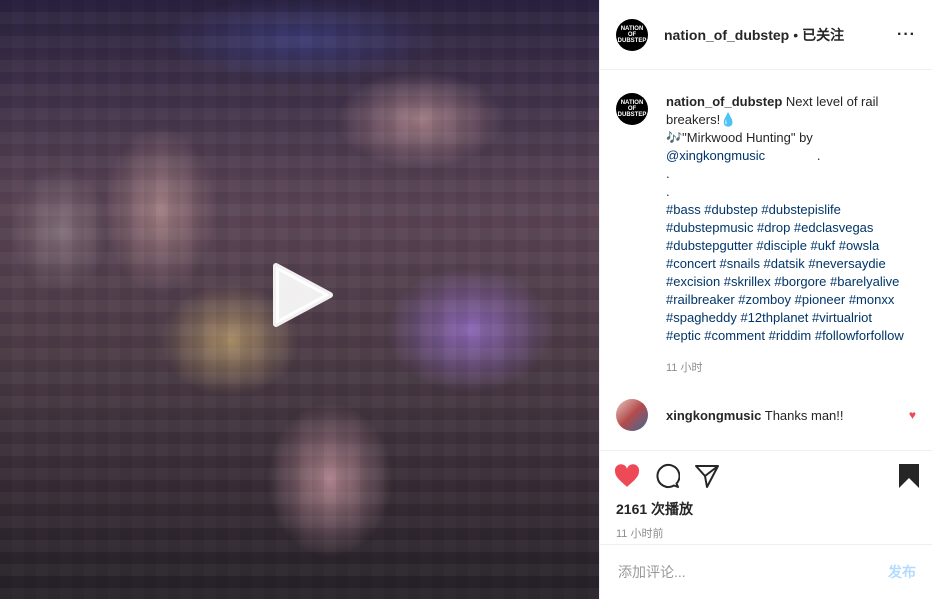  I want to click on caption-username: nation_of_dubstep, so click(724, 101).